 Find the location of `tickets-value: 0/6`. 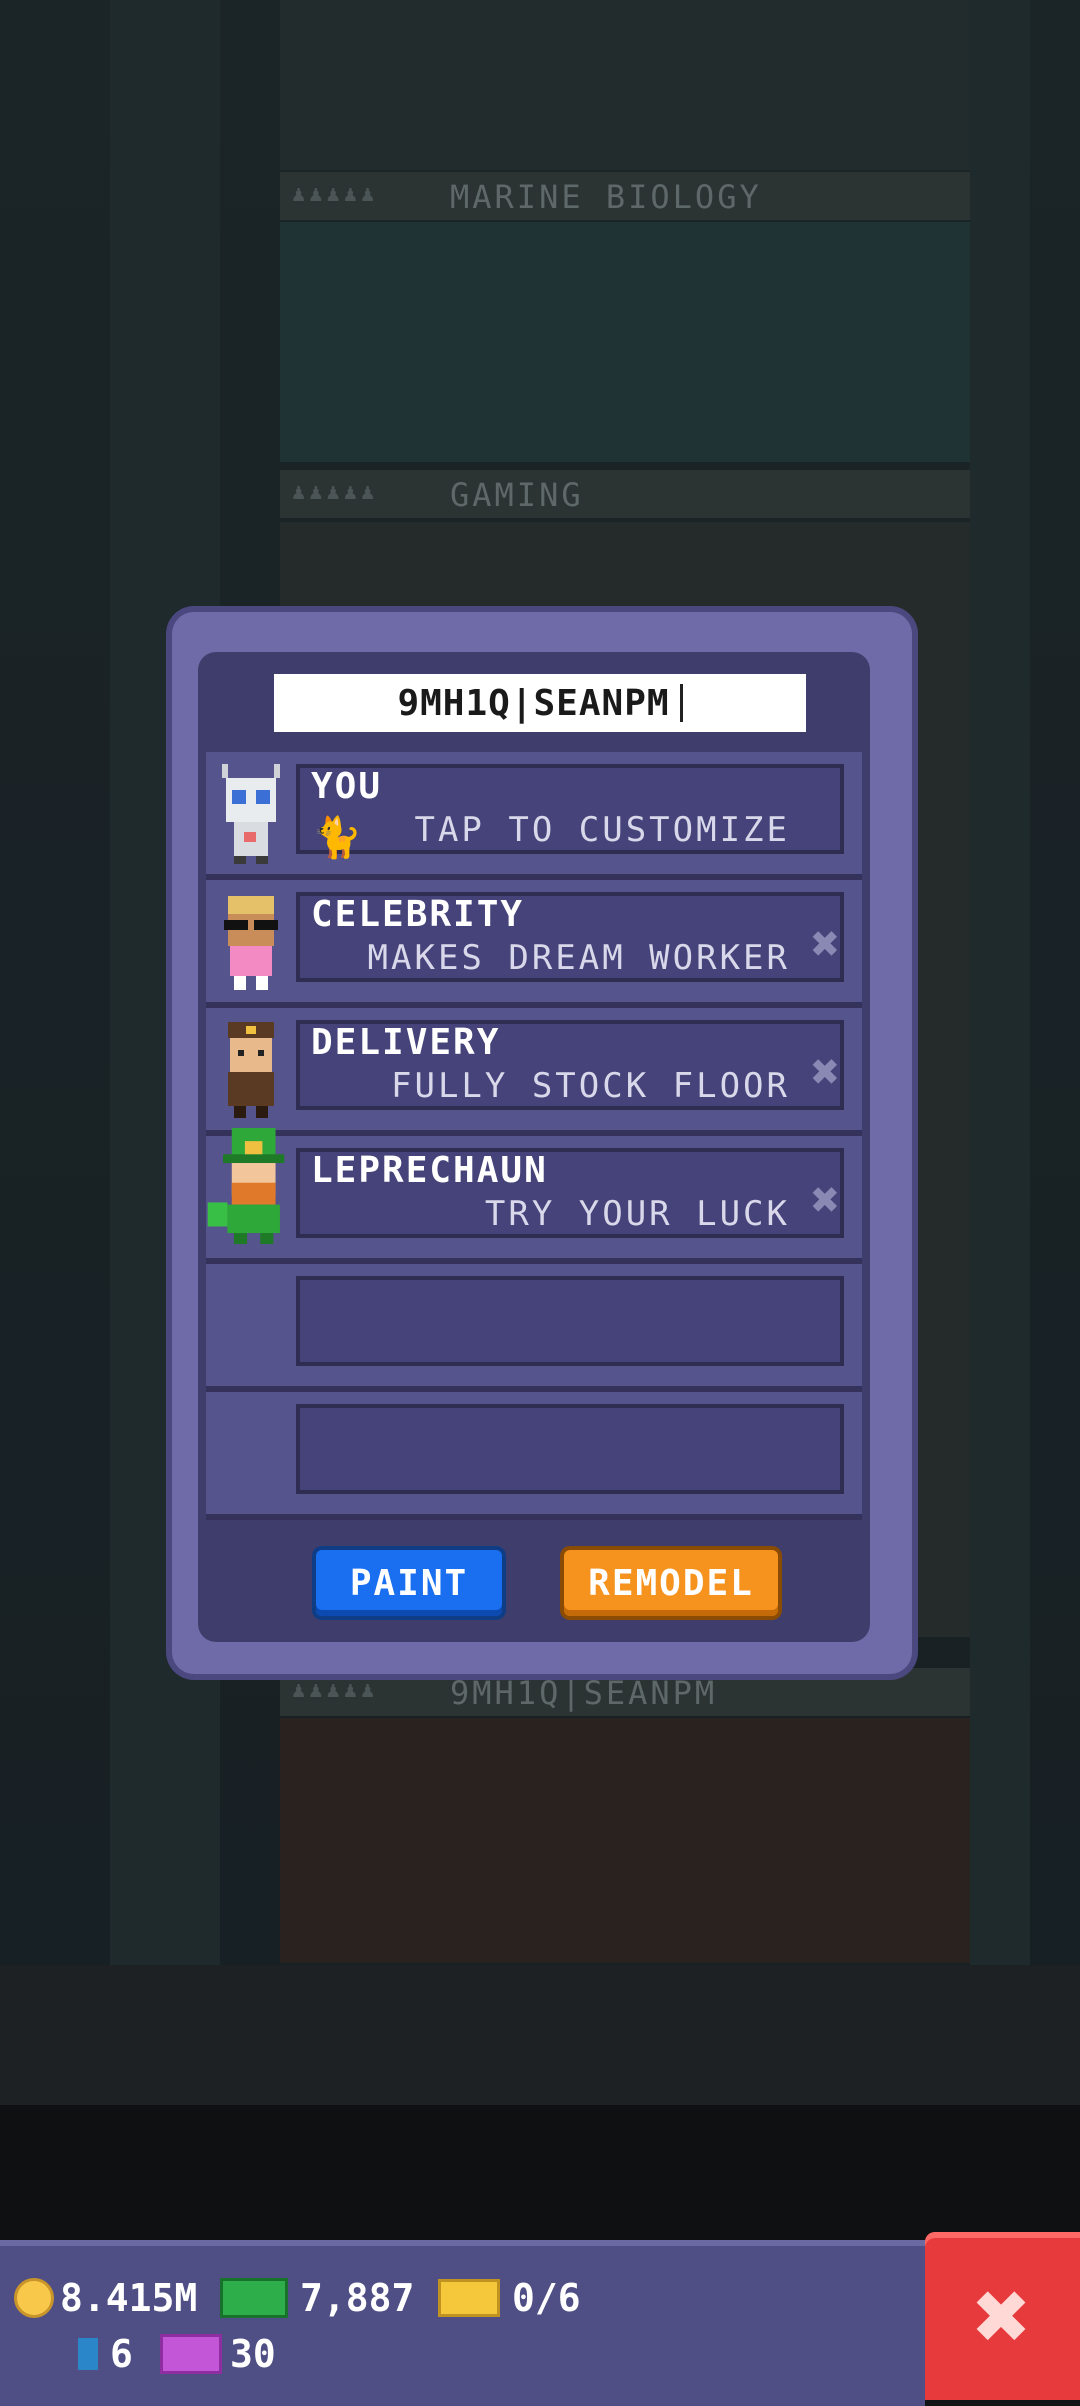

tickets-value: 0/6 is located at coordinates (546, 2298).